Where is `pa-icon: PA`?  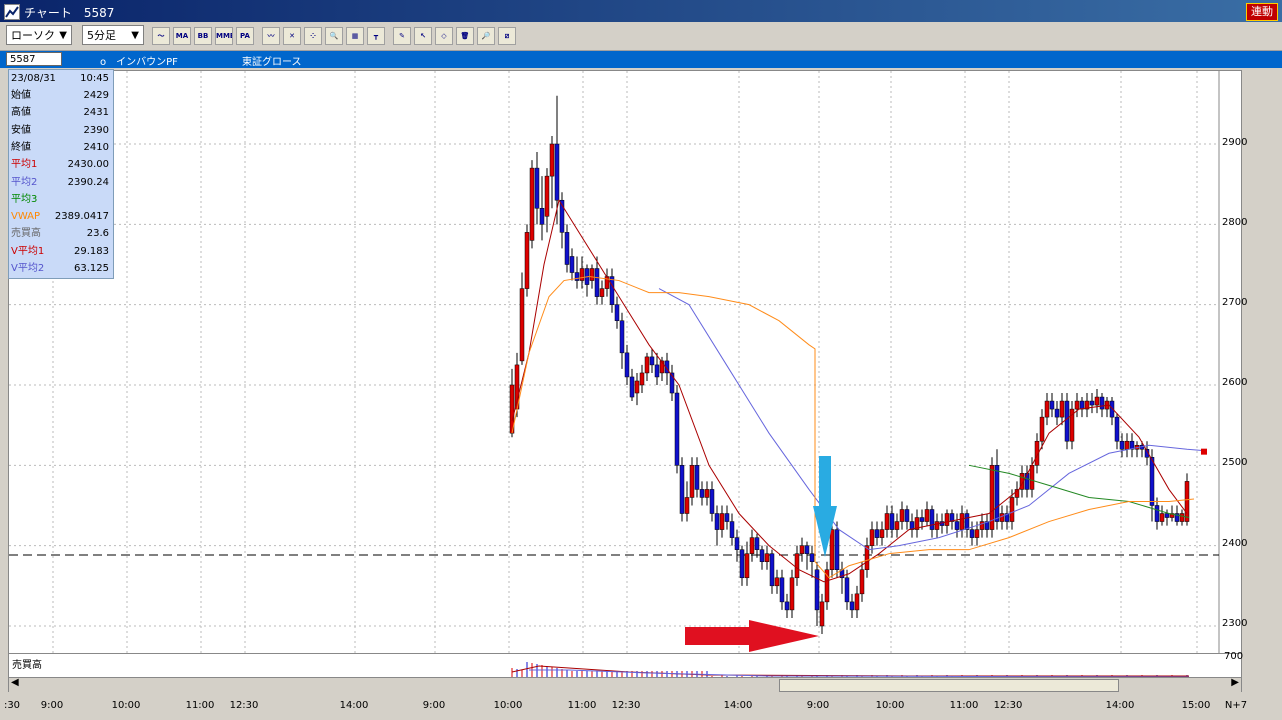 pa-icon: PA is located at coordinates (245, 36).